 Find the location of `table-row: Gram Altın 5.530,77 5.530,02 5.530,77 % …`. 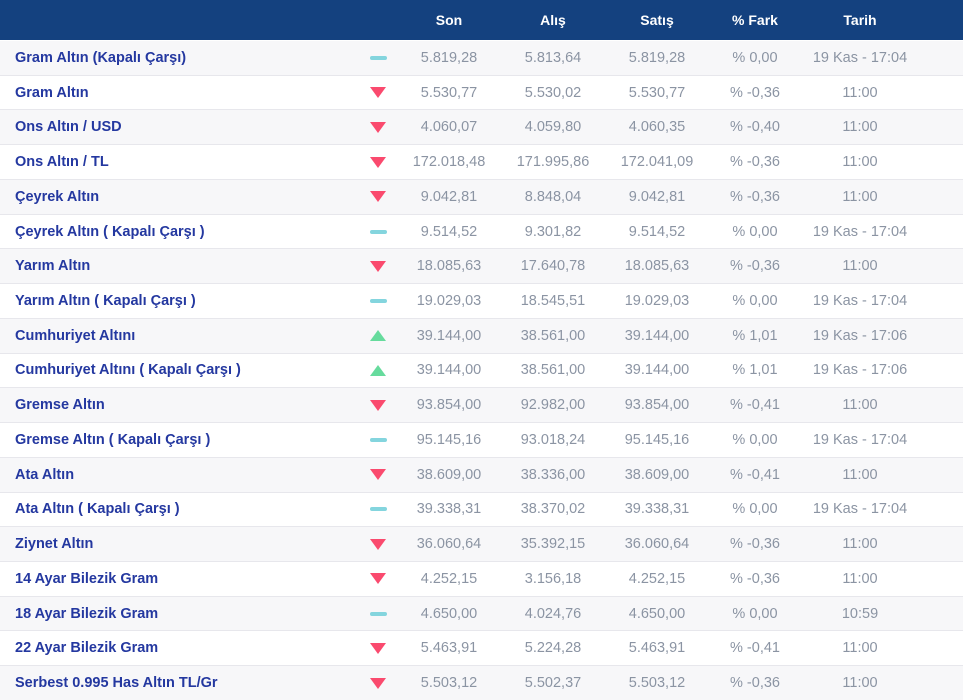

table-row: Gram Altın 5.530,77 5.530,02 5.530,77 % … is located at coordinates (481, 93).